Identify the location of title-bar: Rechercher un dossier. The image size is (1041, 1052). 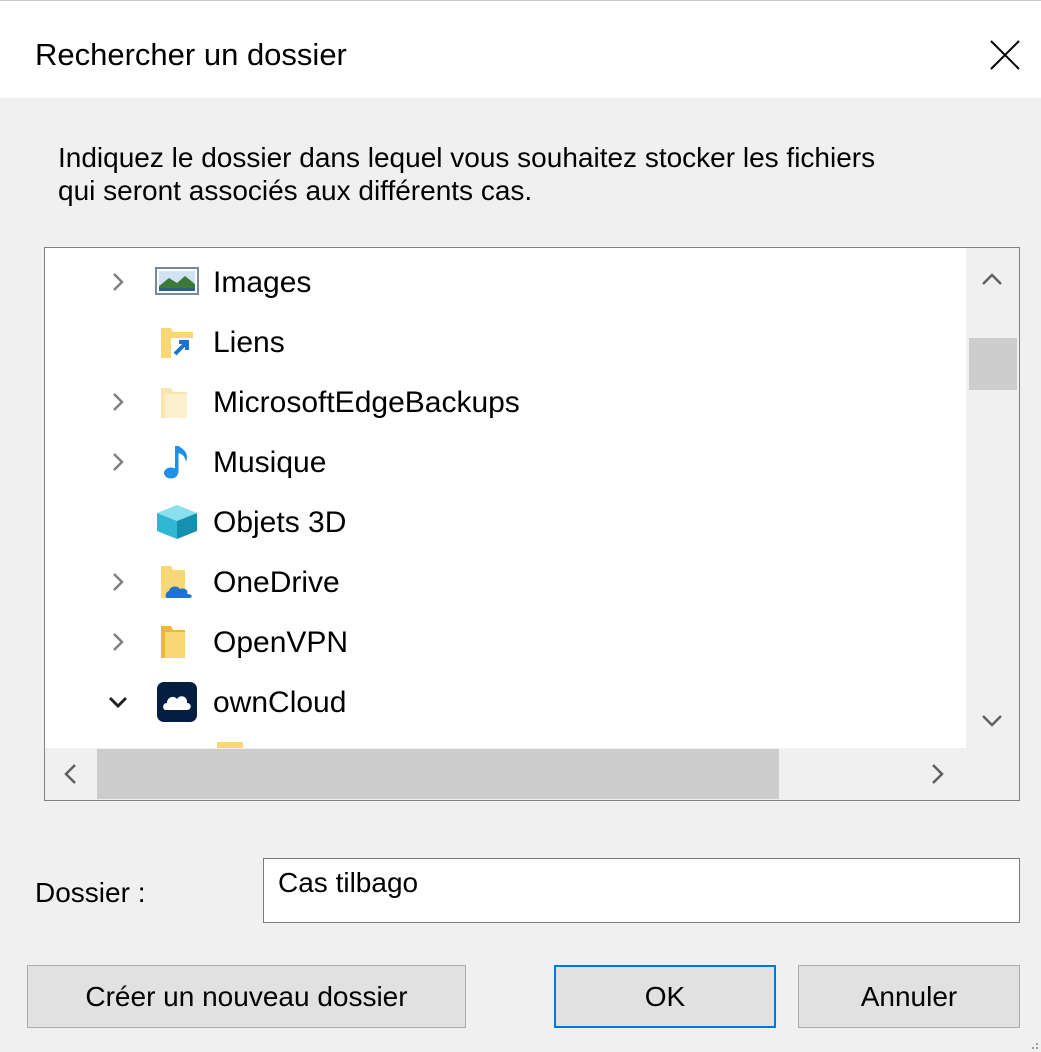
(520, 49).